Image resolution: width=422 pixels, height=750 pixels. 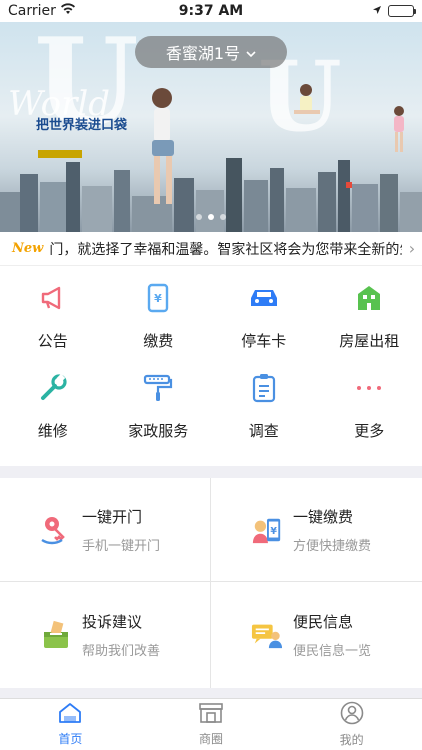 I want to click on paint-roller-icon, so click(x=158, y=388).